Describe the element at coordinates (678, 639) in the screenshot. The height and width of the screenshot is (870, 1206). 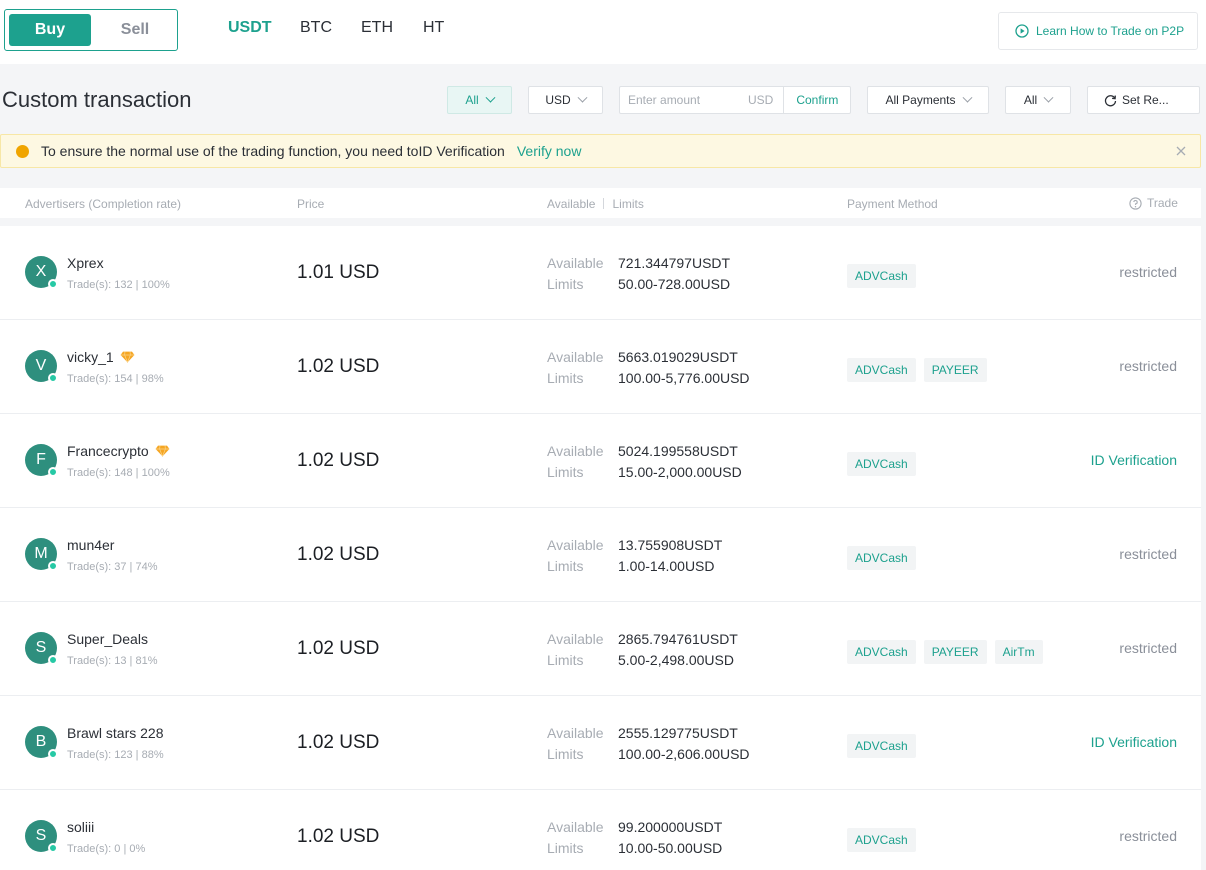
I see `available-value: 2865.794761USDT` at that location.